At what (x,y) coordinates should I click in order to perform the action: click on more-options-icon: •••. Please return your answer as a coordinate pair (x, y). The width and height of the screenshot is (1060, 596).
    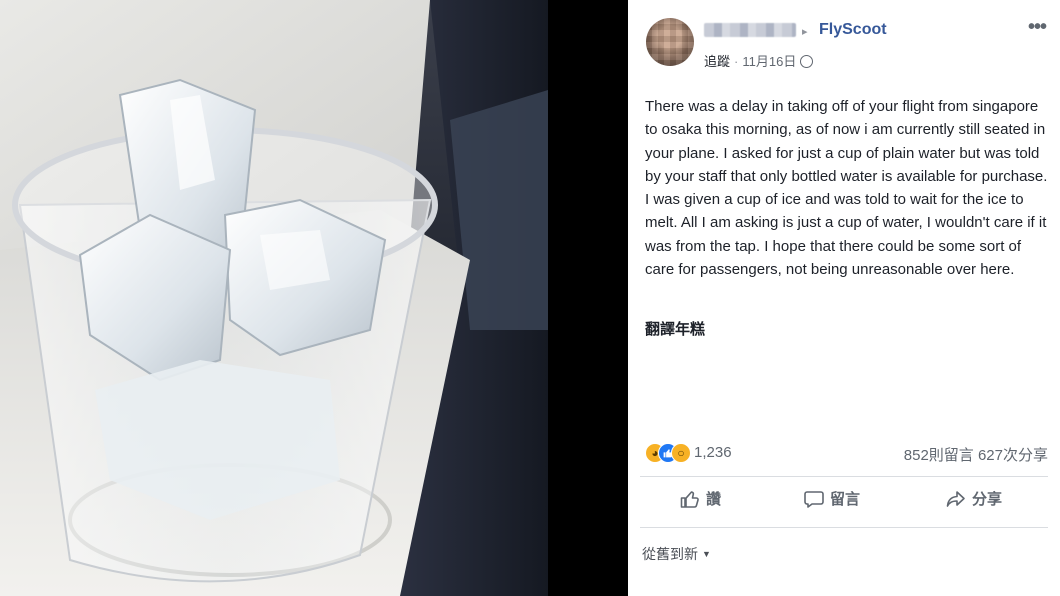
    Looking at the image, I should click on (1037, 27).